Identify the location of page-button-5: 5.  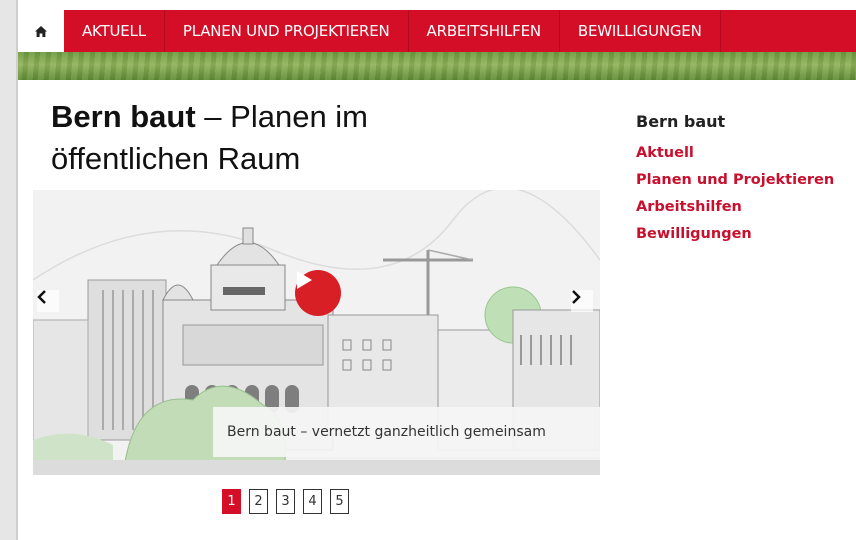
(339, 501).